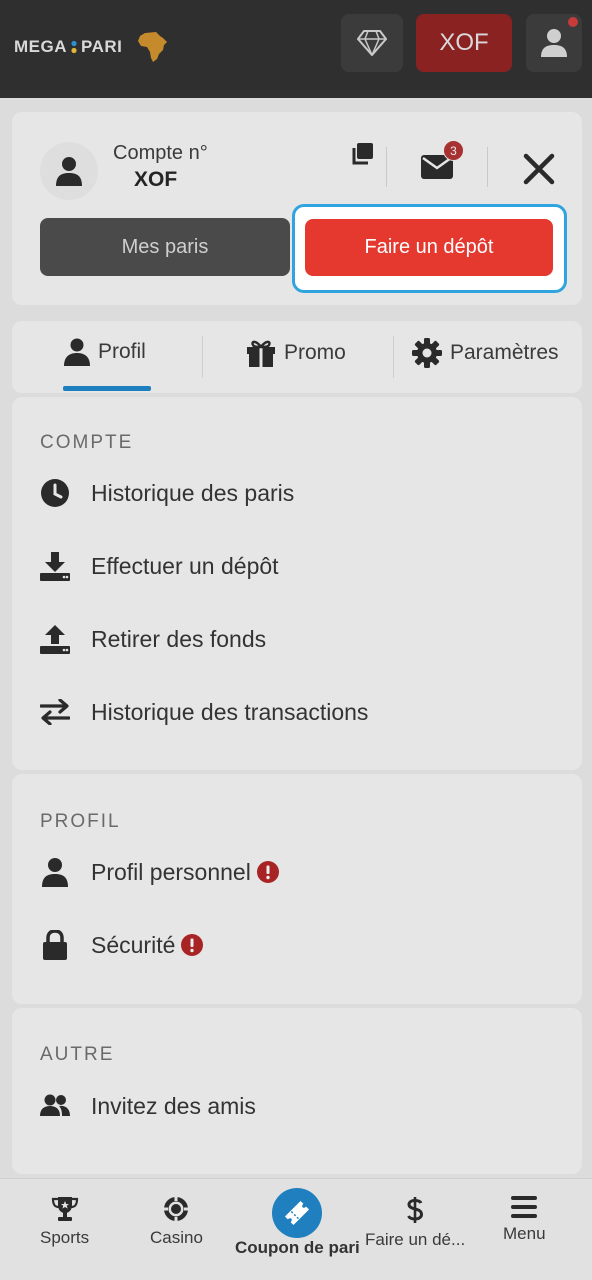 The height and width of the screenshot is (1280, 592). What do you see at coordinates (185, 565) in the screenshot?
I see `menu-item-label: Effectuer un dépôt` at bounding box center [185, 565].